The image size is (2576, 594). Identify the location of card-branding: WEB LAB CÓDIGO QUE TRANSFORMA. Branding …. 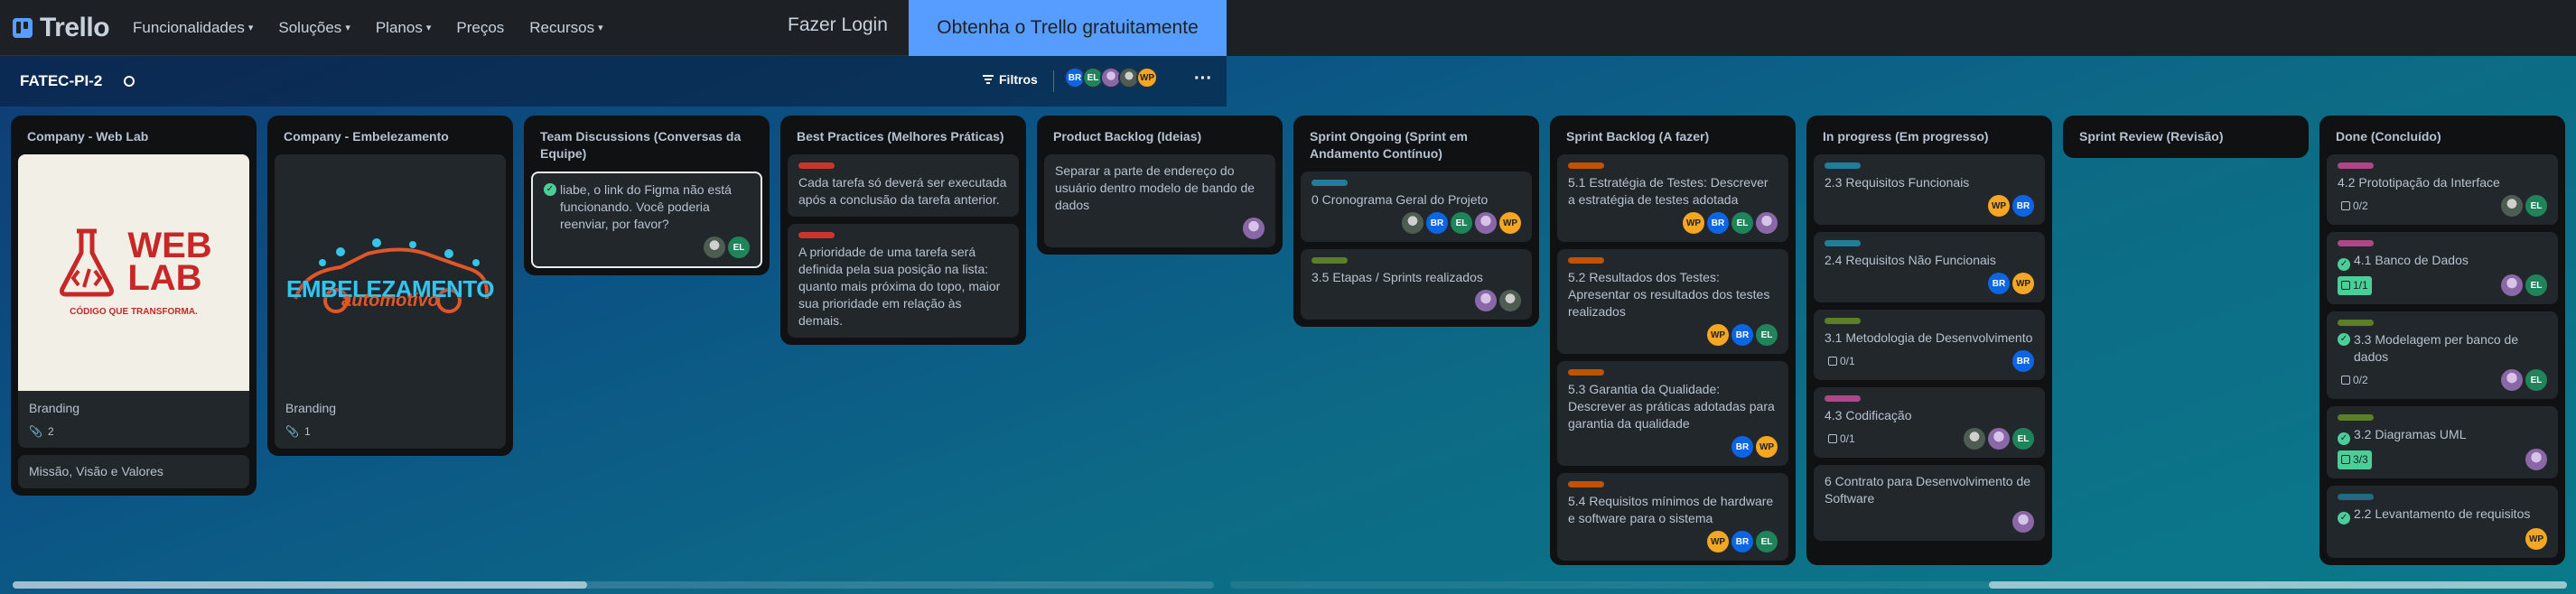
(133, 301).